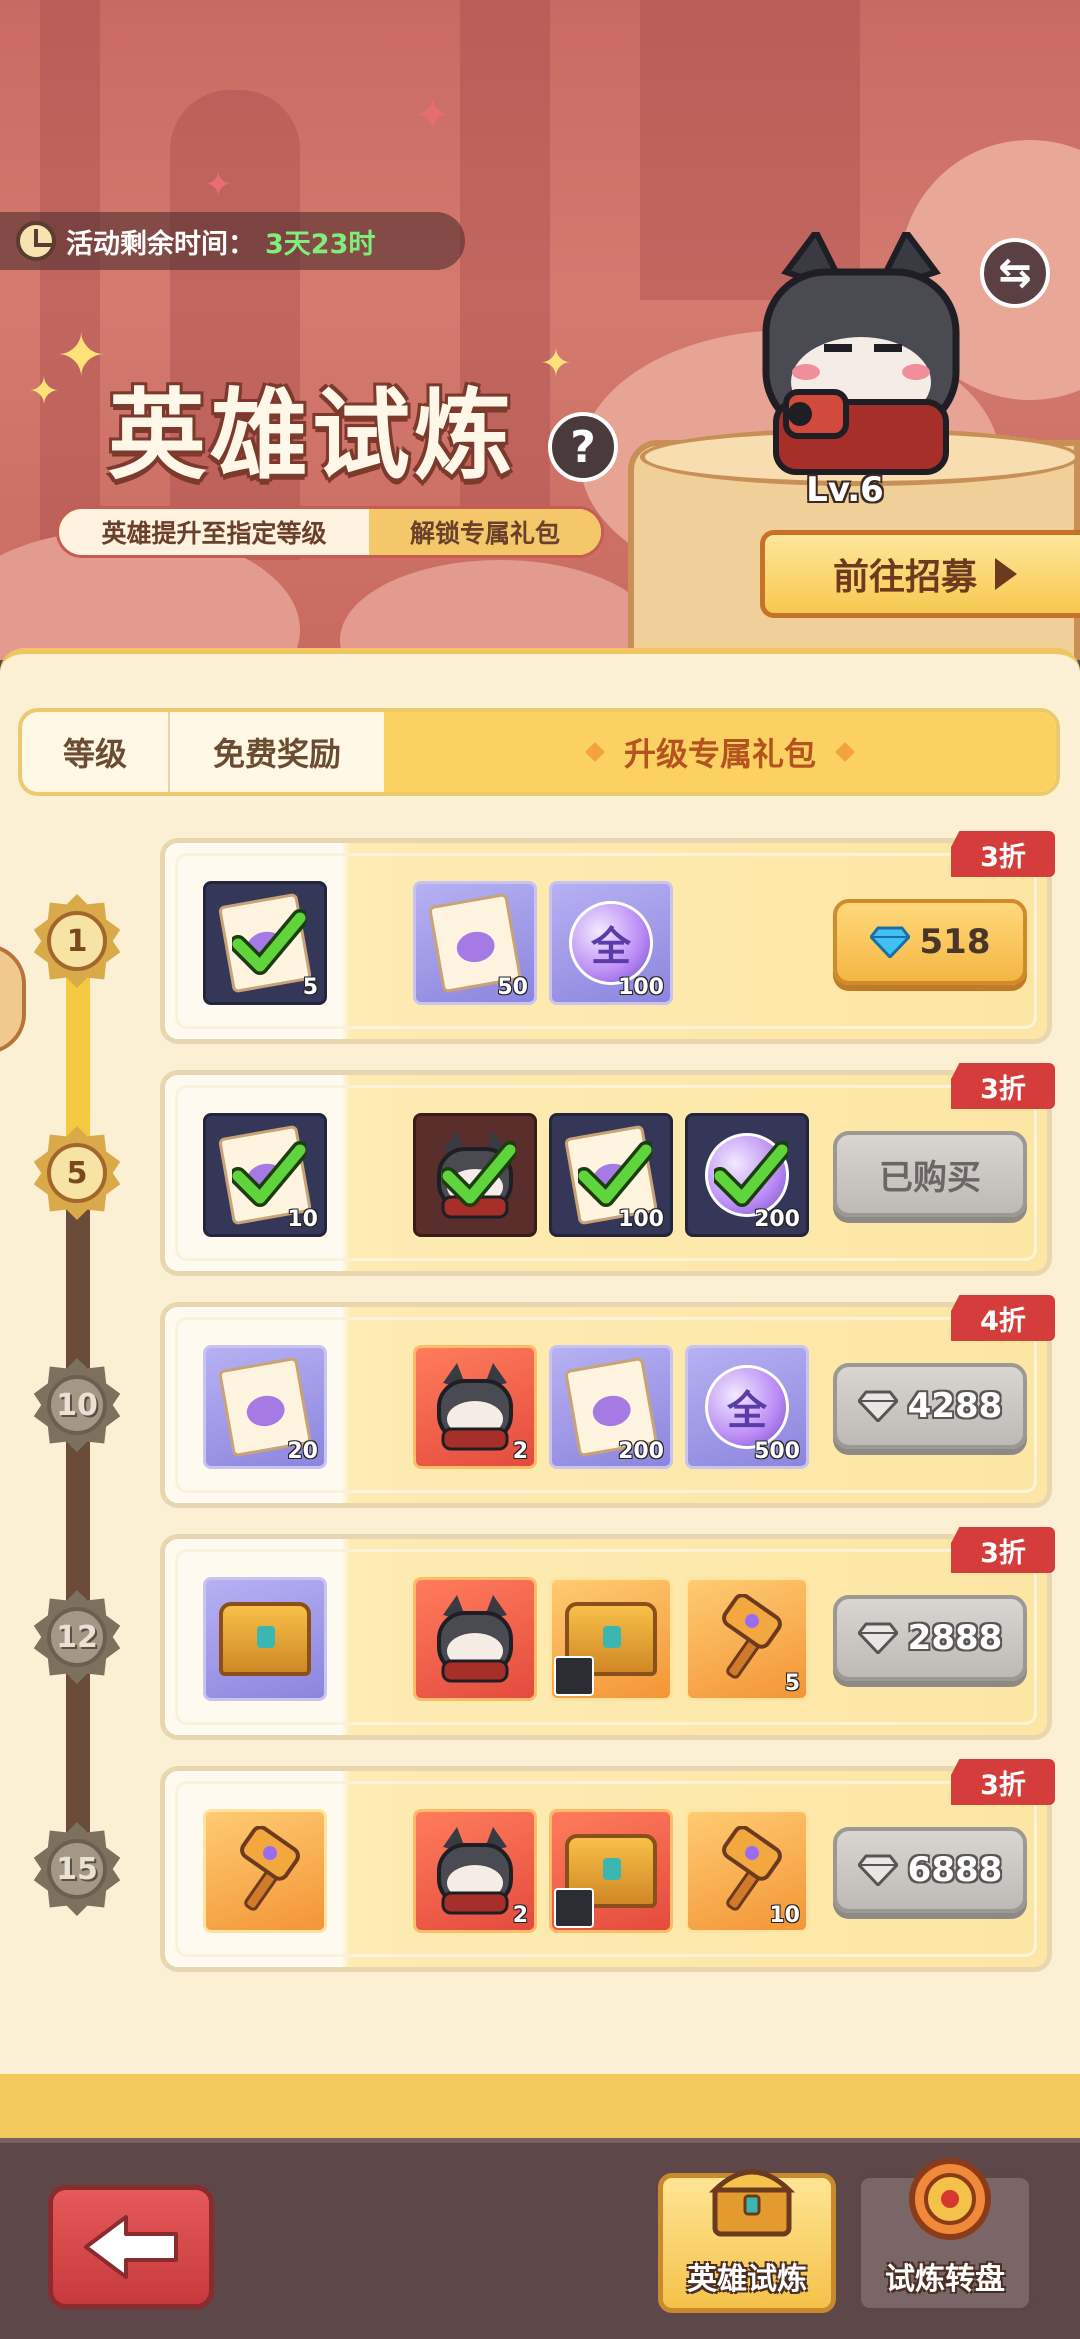 This screenshot has width=1080, height=2339. Describe the element at coordinates (330, 532) in the screenshot. I see `event-subtitle: 英雄提升至指定等级 解锁专属礼包` at that location.